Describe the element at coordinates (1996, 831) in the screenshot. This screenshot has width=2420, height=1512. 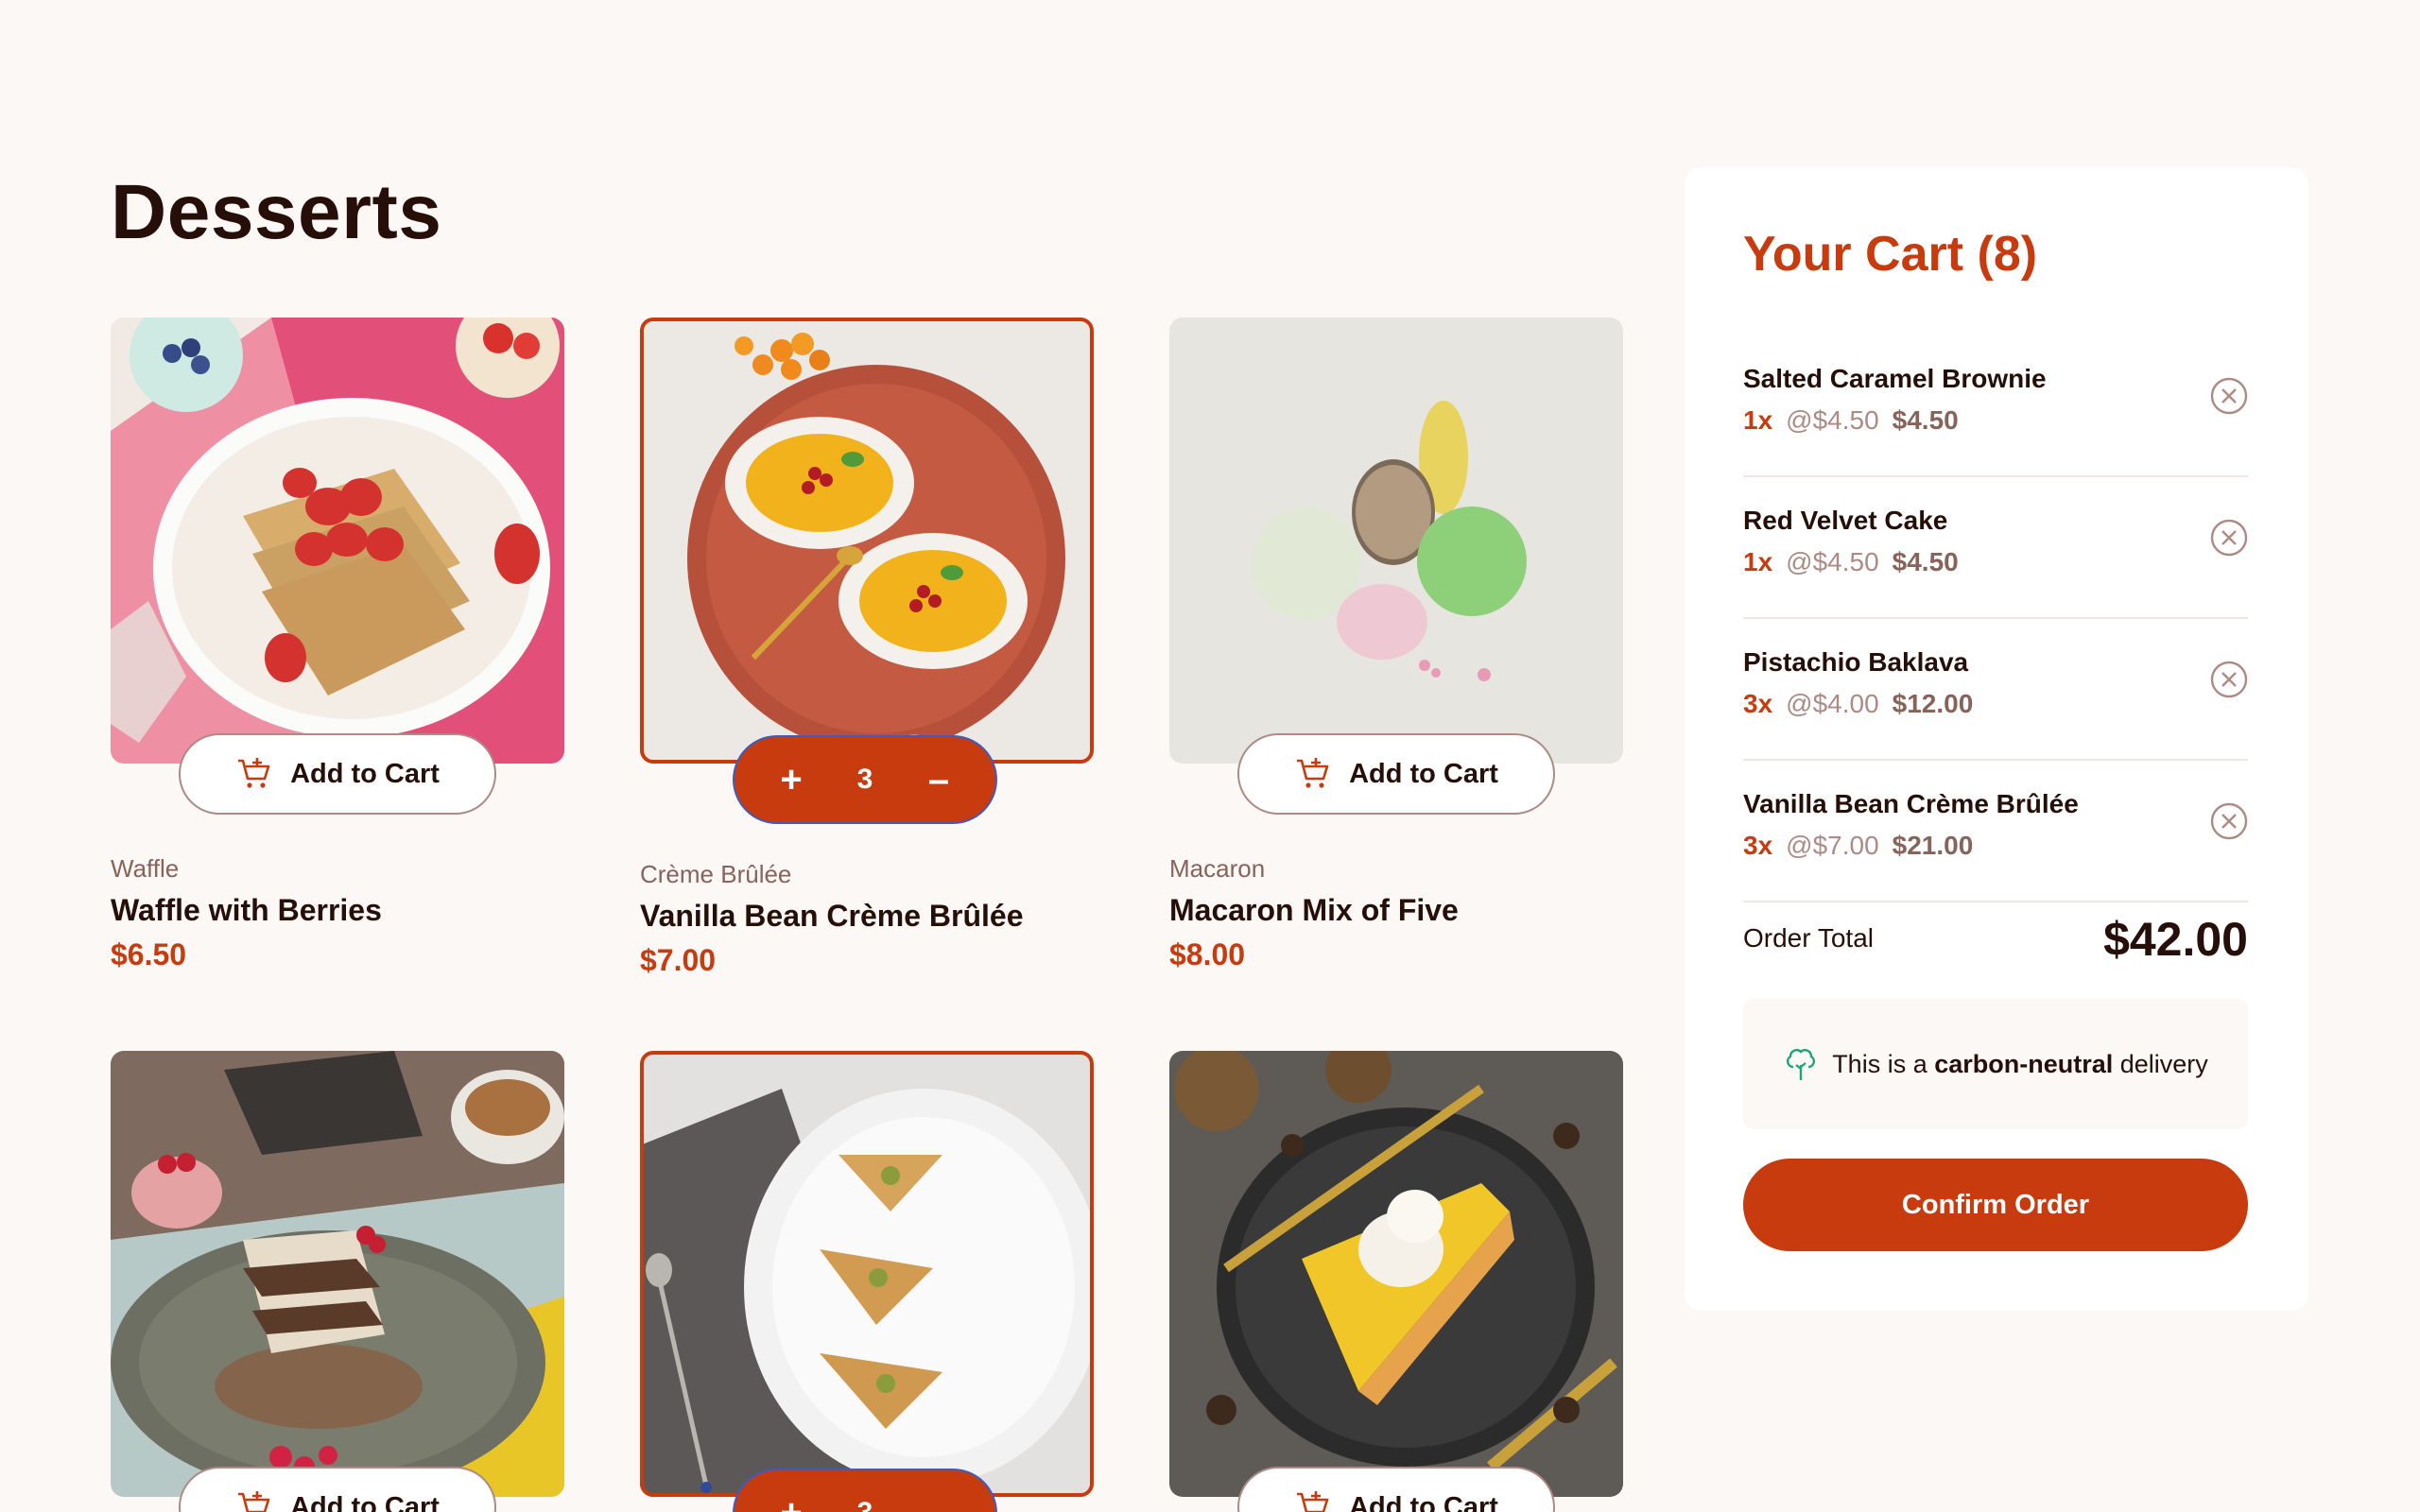
I see `cart-item: Vanilla Bean Crème Brûlée 3x @$7.00 $21.00` at that location.